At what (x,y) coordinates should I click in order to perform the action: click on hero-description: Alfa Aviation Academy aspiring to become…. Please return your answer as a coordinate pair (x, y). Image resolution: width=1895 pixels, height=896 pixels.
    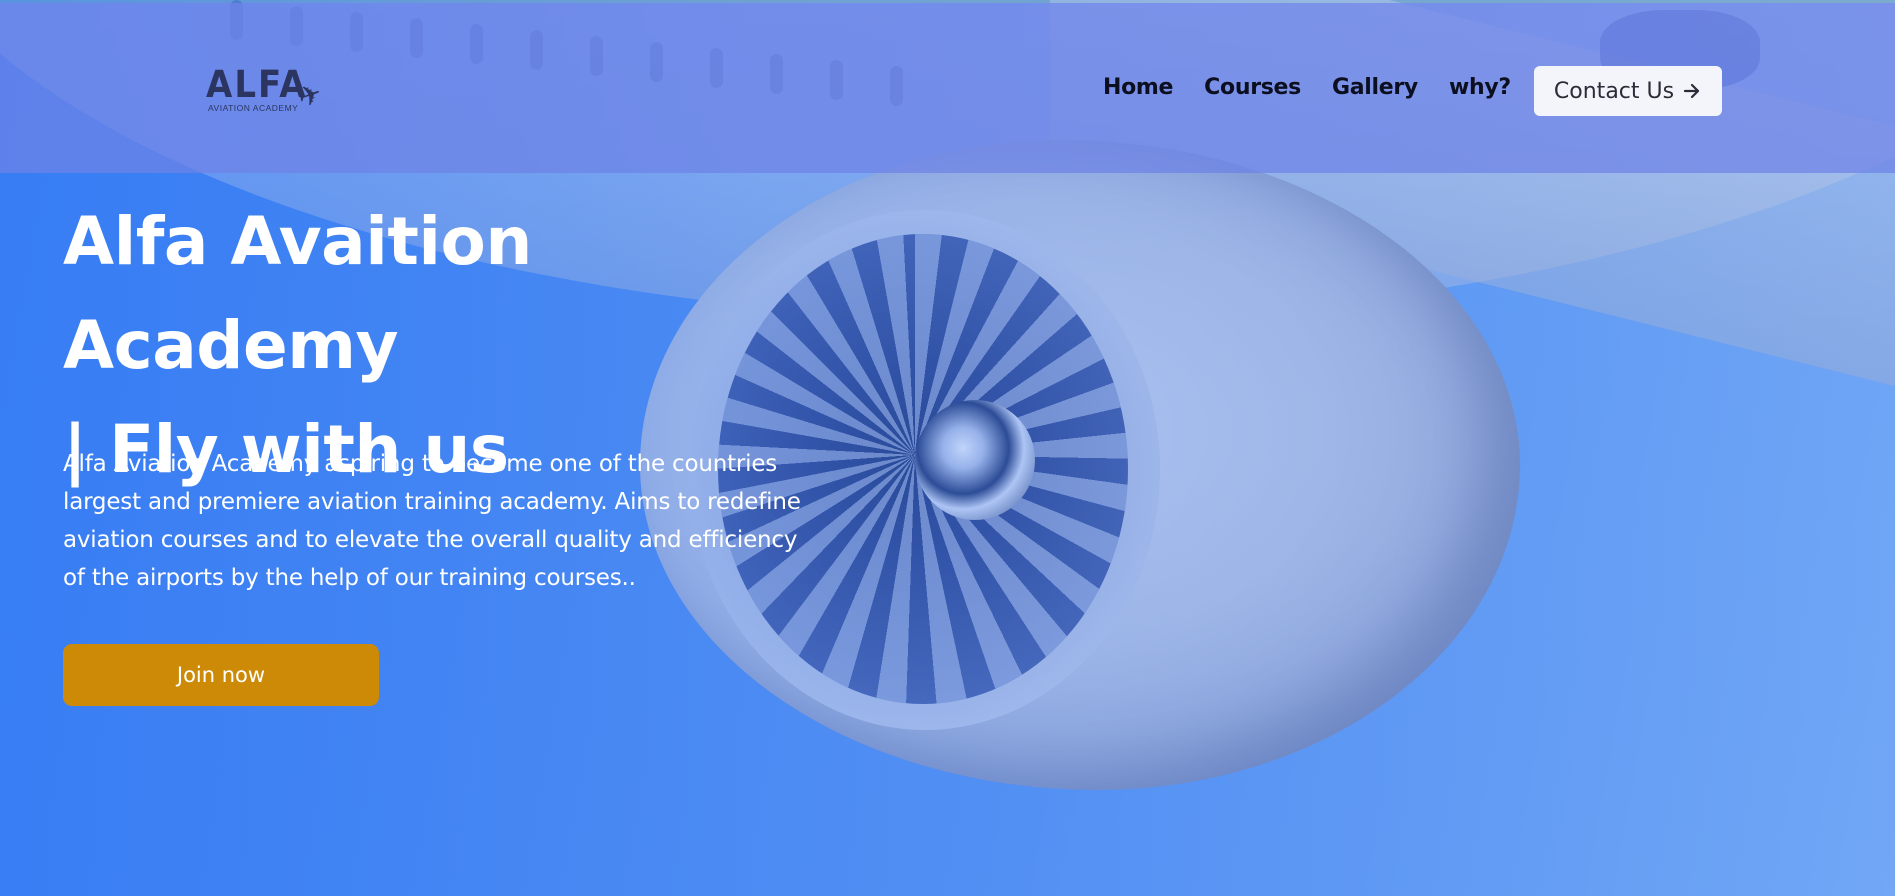
    Looking at the image, I should click on (432, 521).